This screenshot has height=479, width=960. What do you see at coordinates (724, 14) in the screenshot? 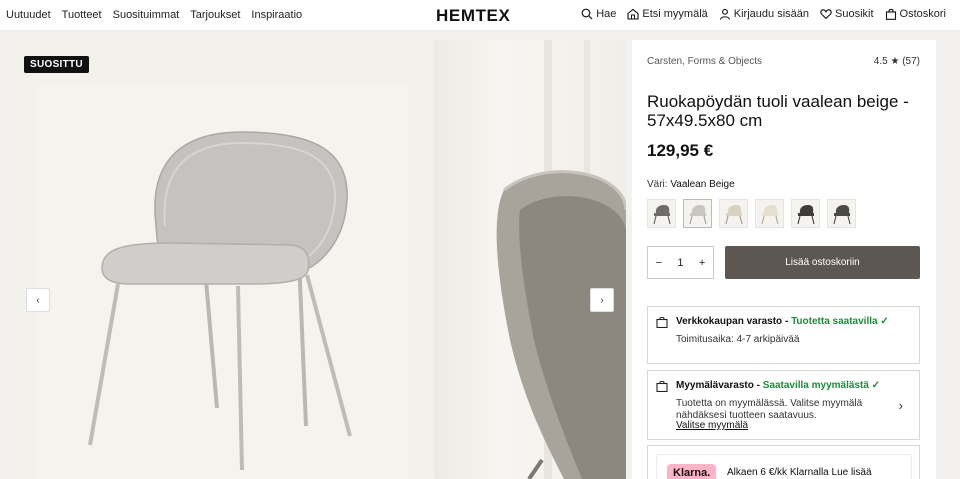
I see `user-icon` at bounding box center [724, 14].